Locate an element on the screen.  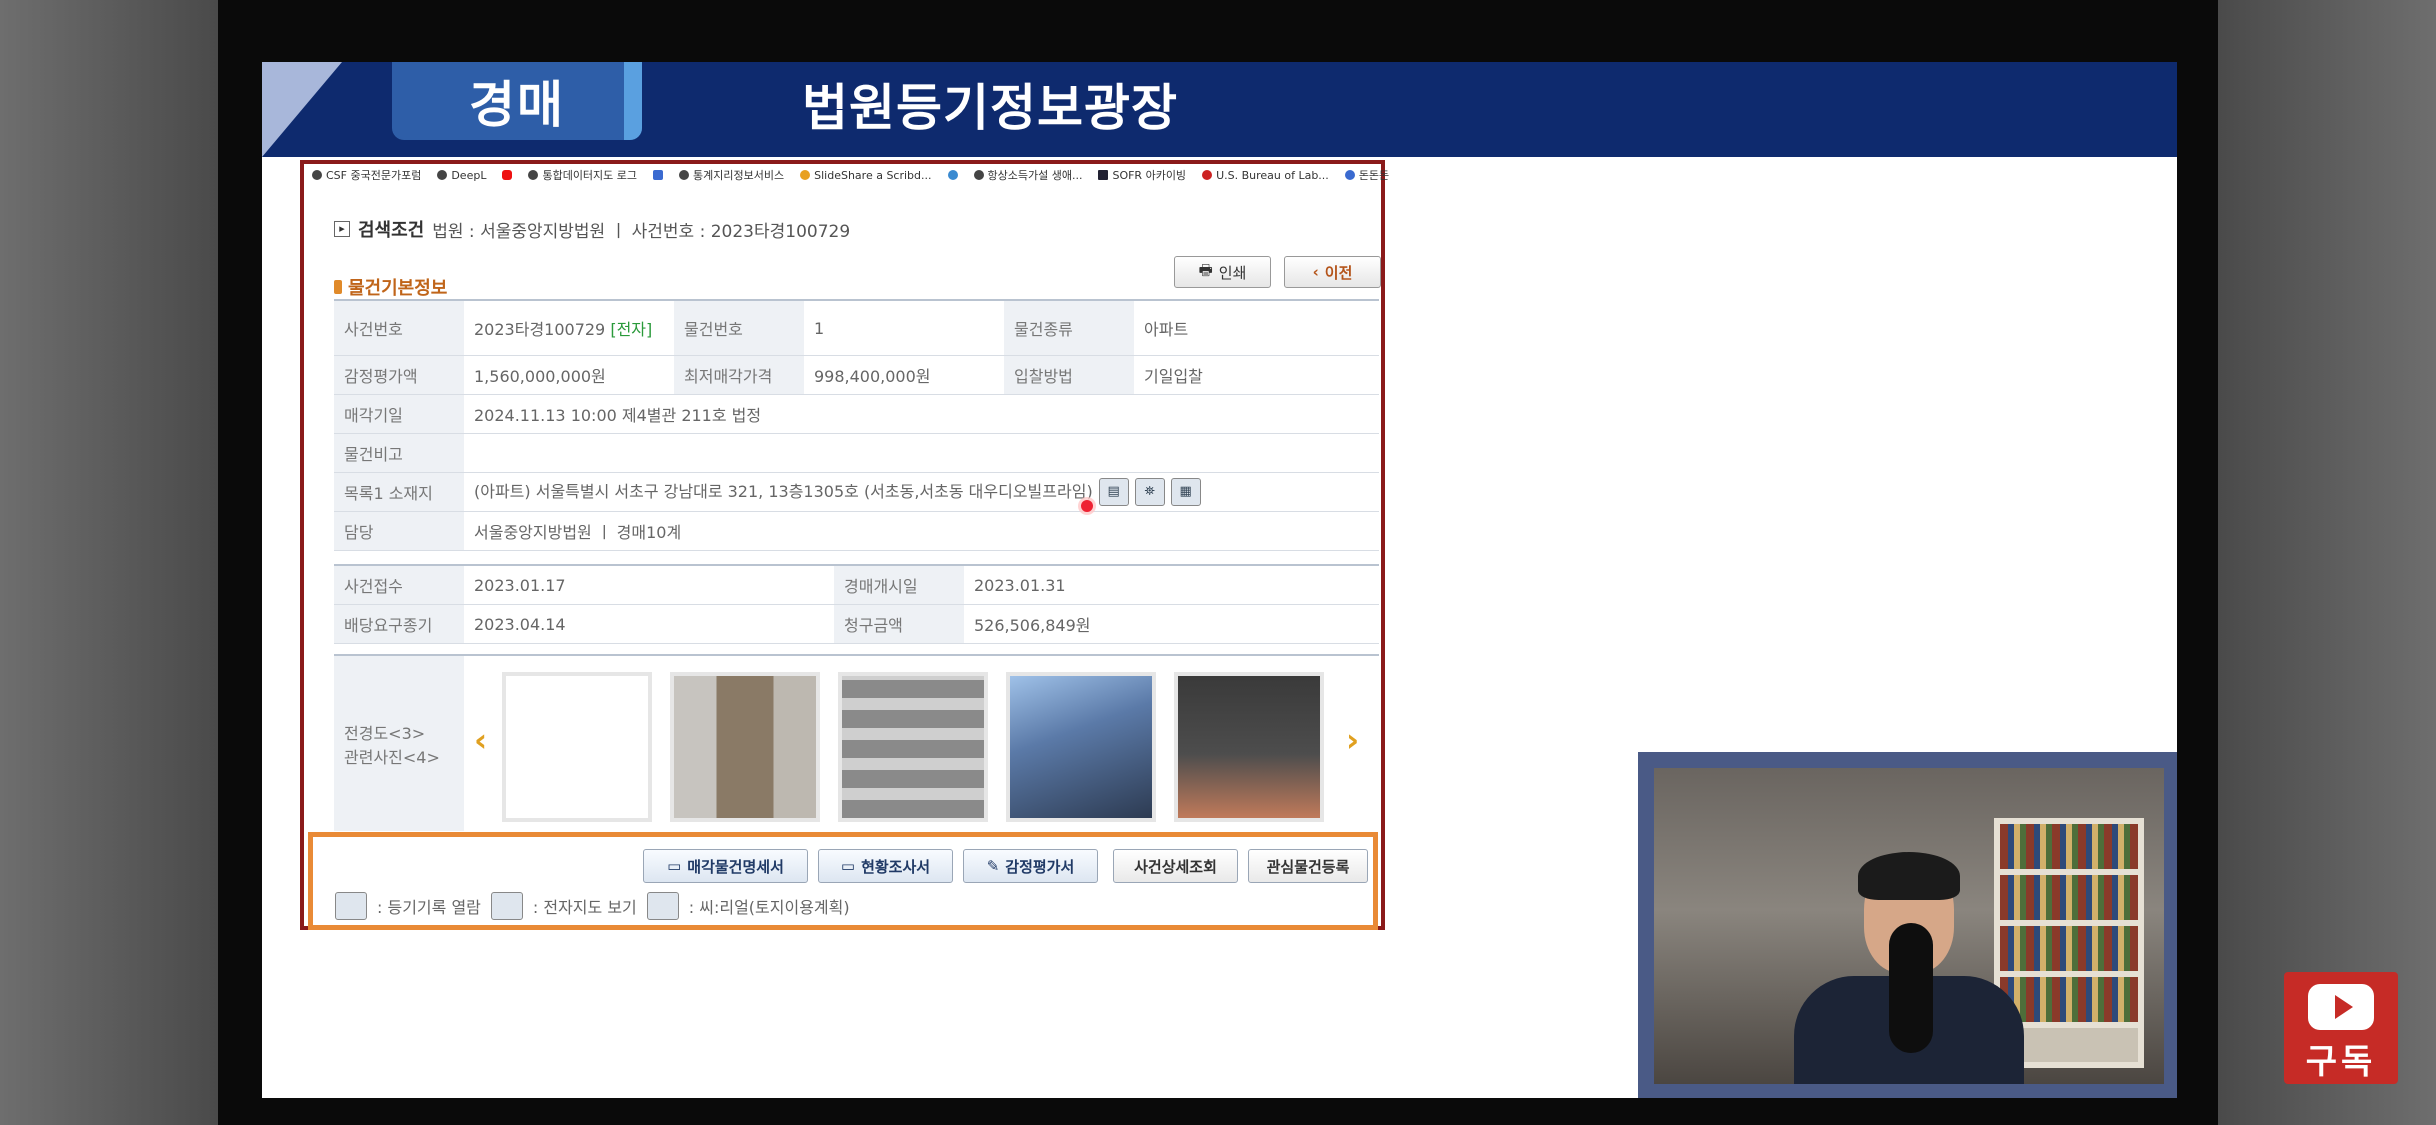
table-header-cell: 사건접수 is located at coordinates (399, 585).